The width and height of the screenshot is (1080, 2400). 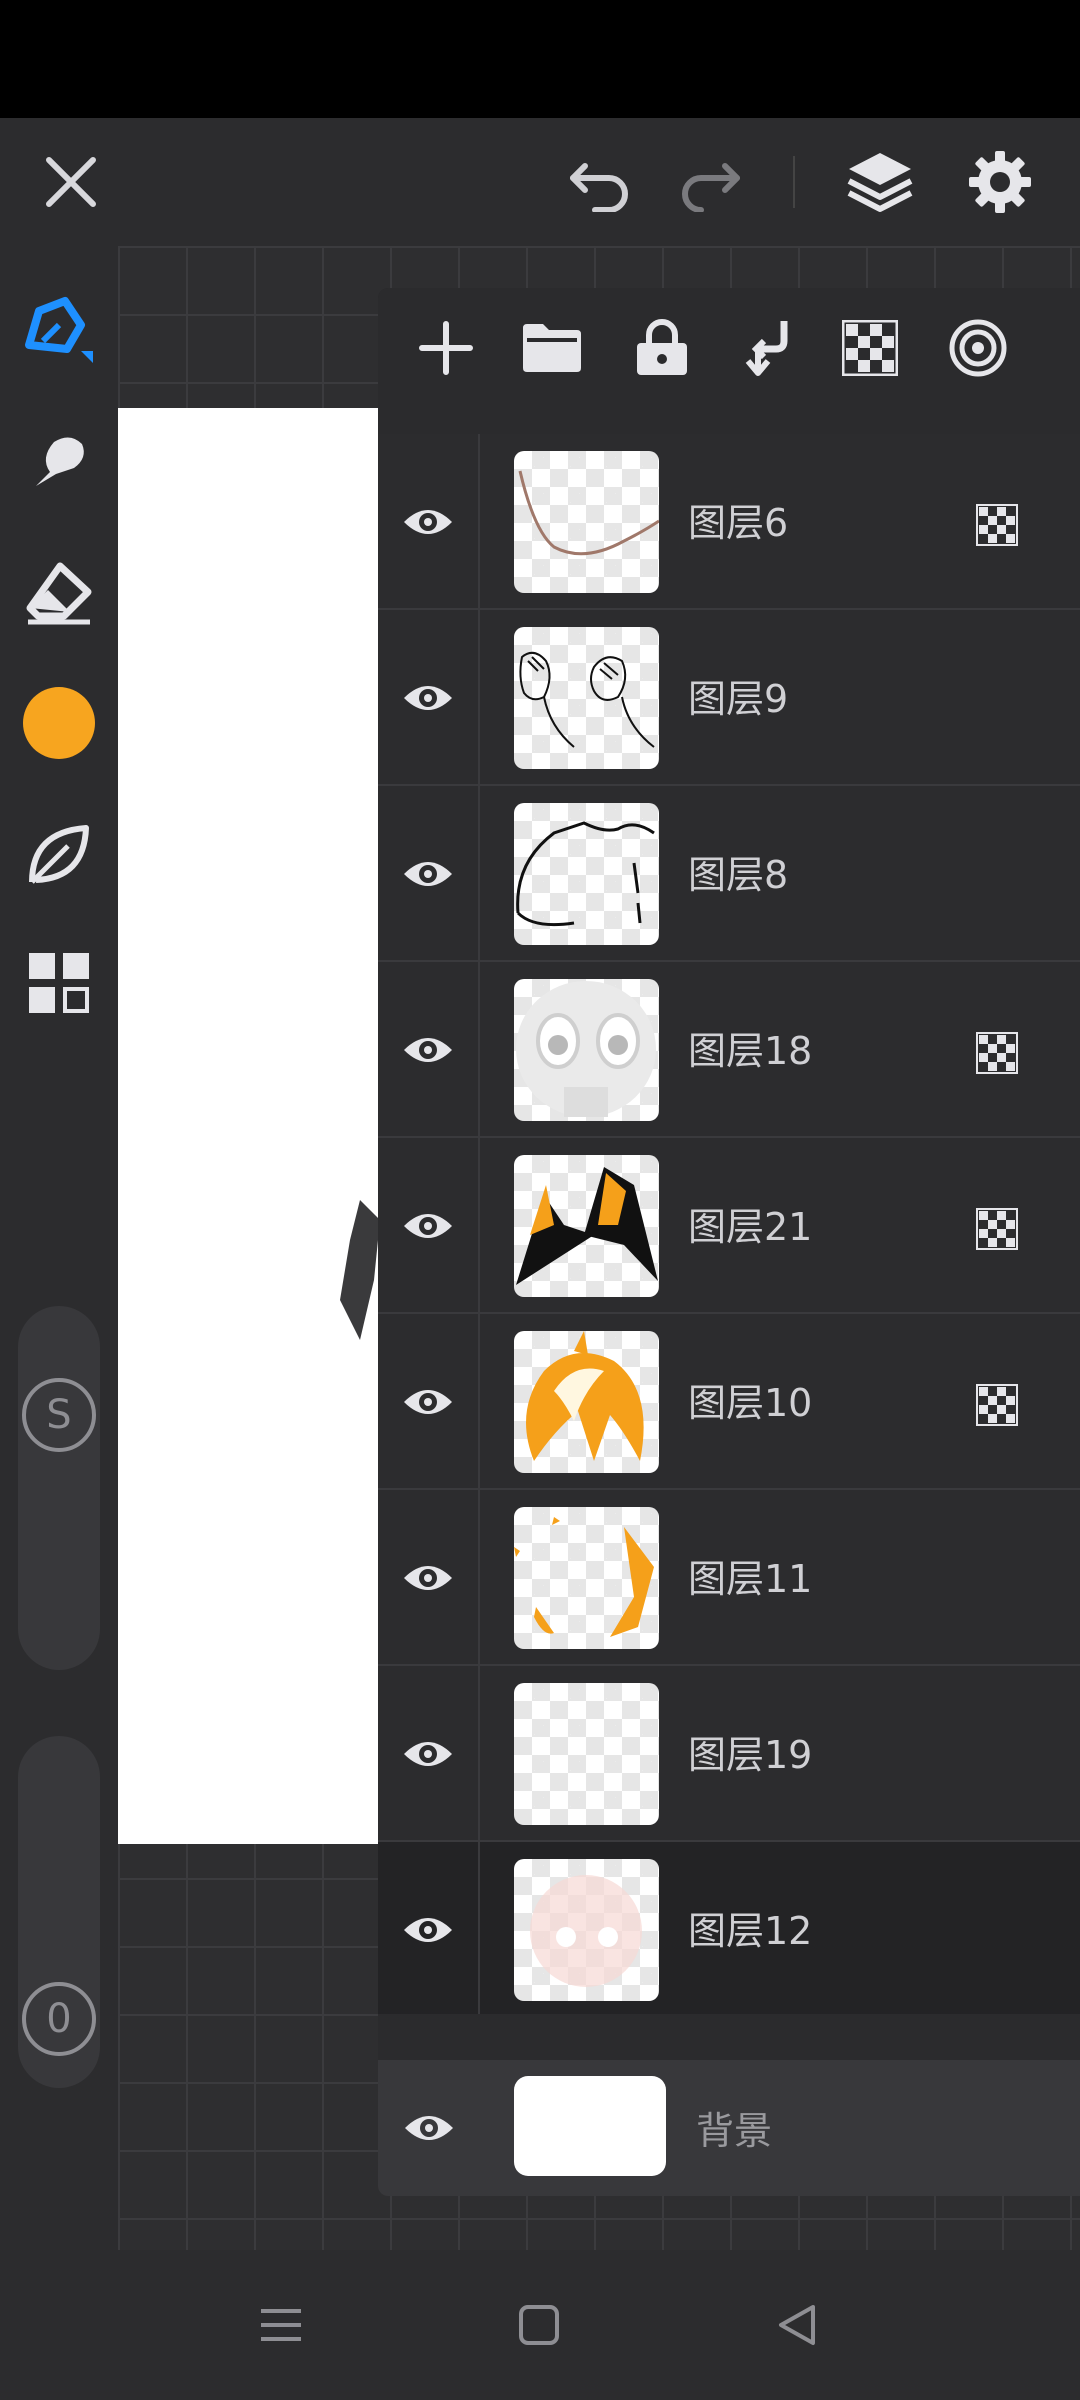 I want to click on eraser-icon, so click(x=59, y=593).